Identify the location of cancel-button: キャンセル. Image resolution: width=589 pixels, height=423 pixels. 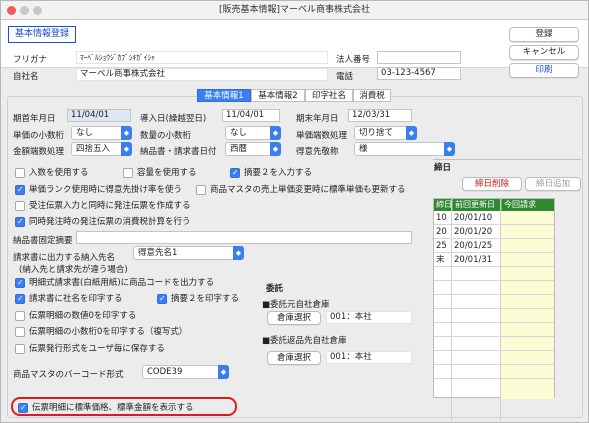
(544, 52).